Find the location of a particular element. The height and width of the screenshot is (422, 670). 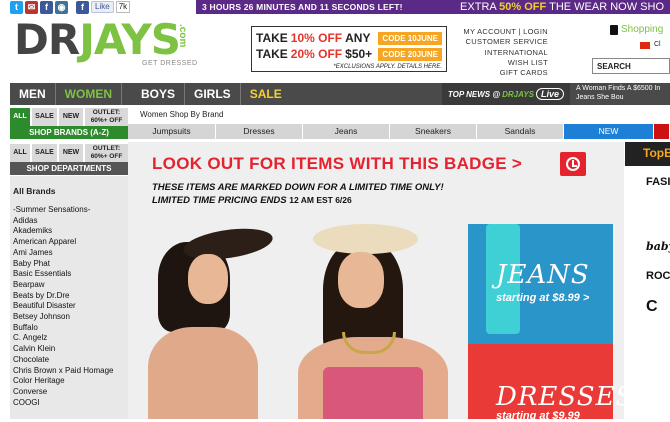

wish-list-link: WISH LIST is located at coordinates (500, 63).